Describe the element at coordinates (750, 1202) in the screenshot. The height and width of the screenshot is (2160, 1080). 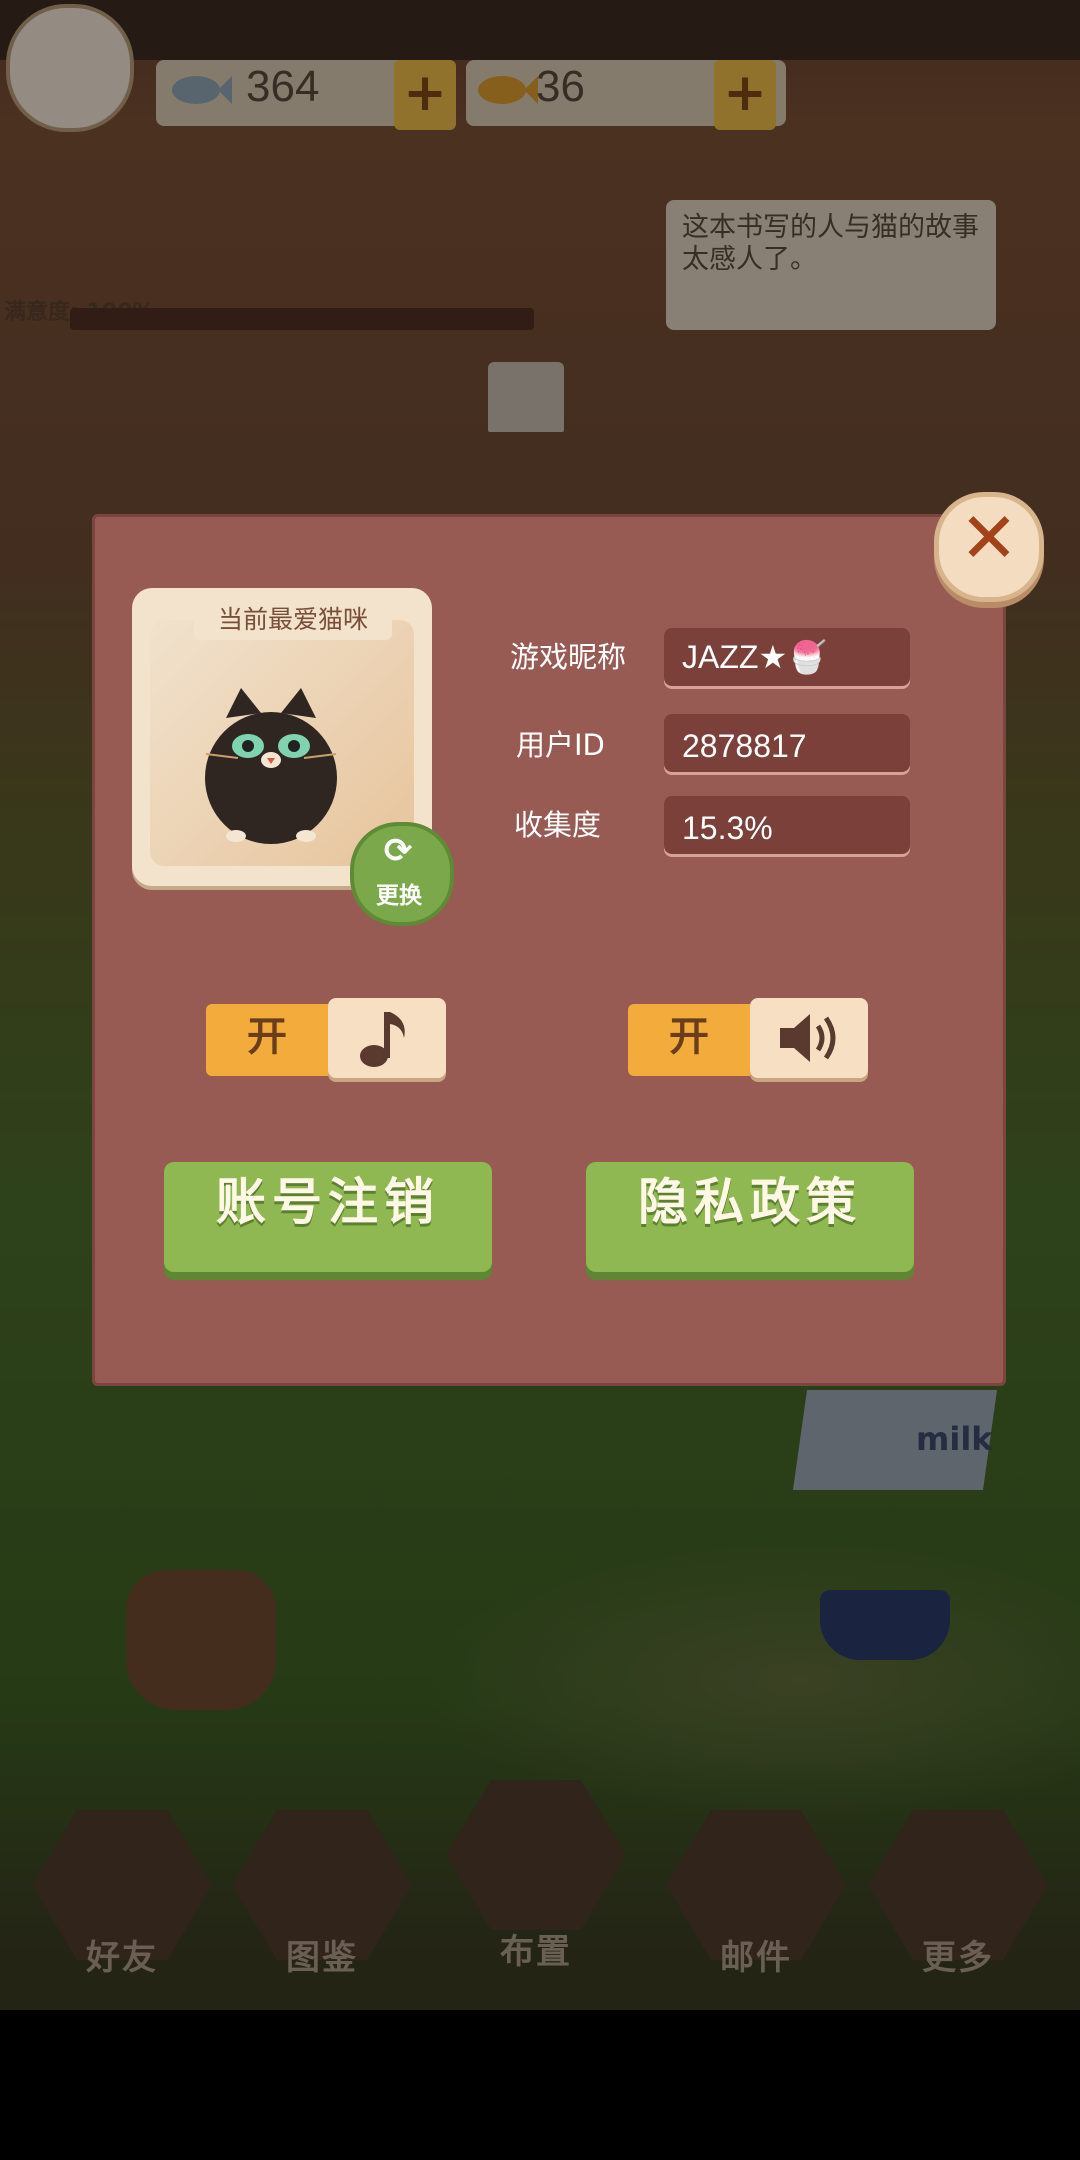
I see `privacy-policy-label: 隐私政策` at that location.